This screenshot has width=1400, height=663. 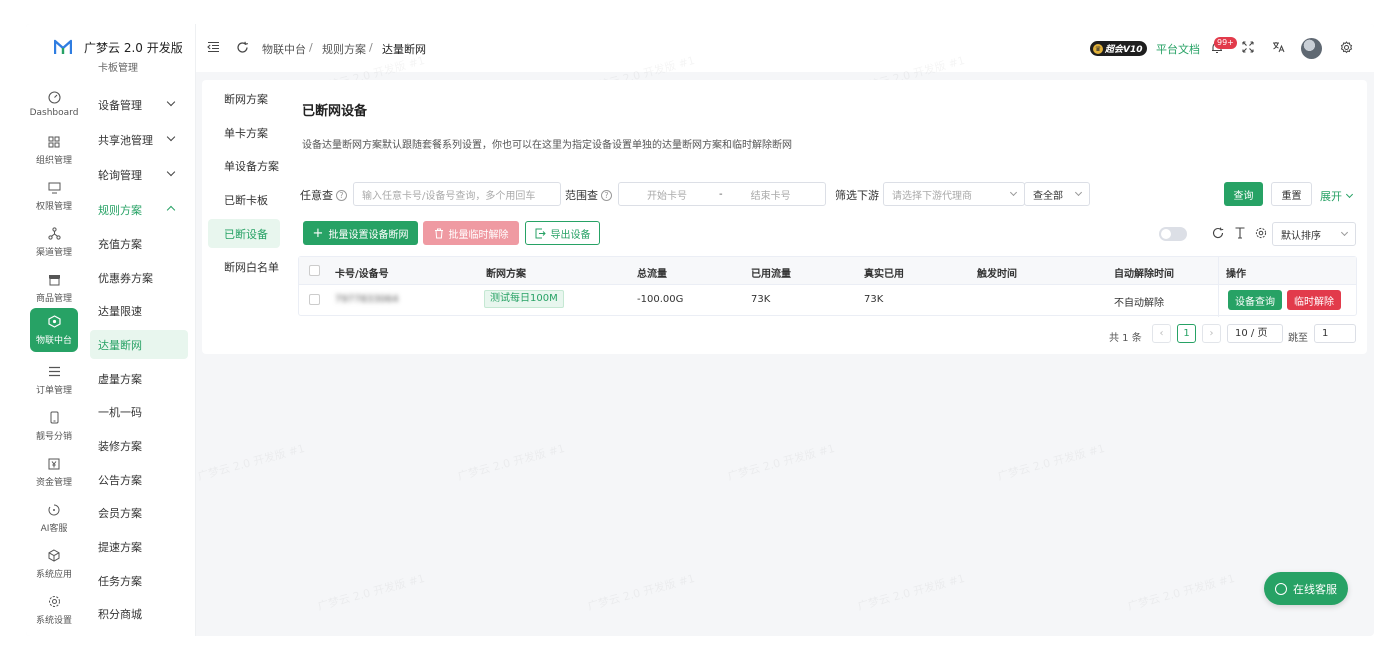 I want to click on menu-item-coupon: 优惠券方案, so click(x=139, y=277).